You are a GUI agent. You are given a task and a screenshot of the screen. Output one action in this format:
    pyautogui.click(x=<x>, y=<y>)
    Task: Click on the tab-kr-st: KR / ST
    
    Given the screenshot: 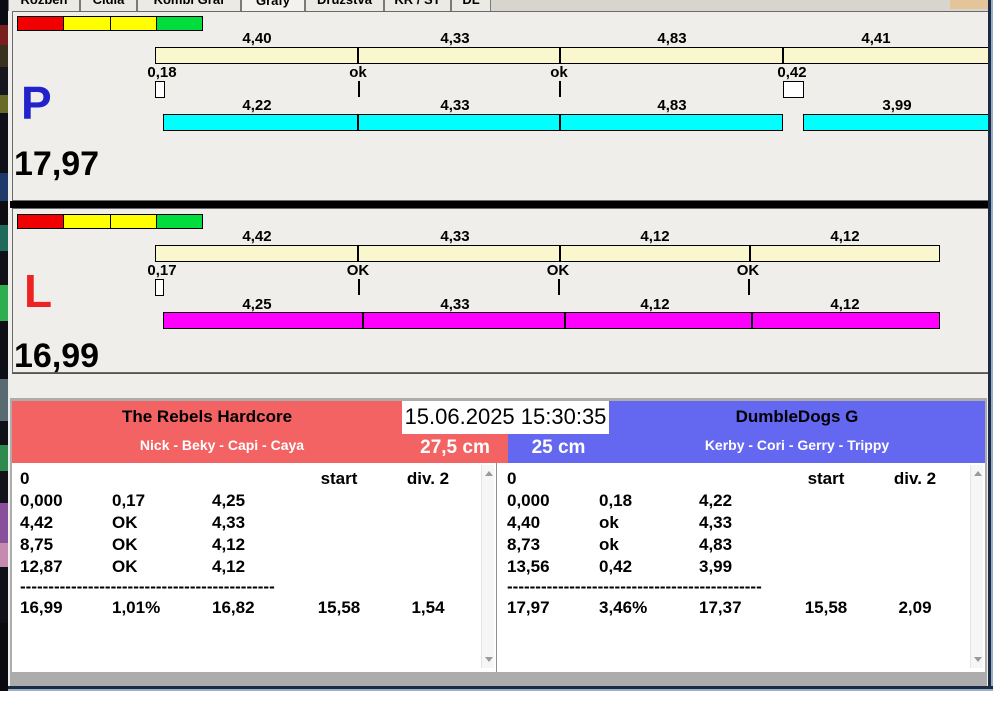 What is the action you would take?
    pyautogui.click(x=417, y=5)
    